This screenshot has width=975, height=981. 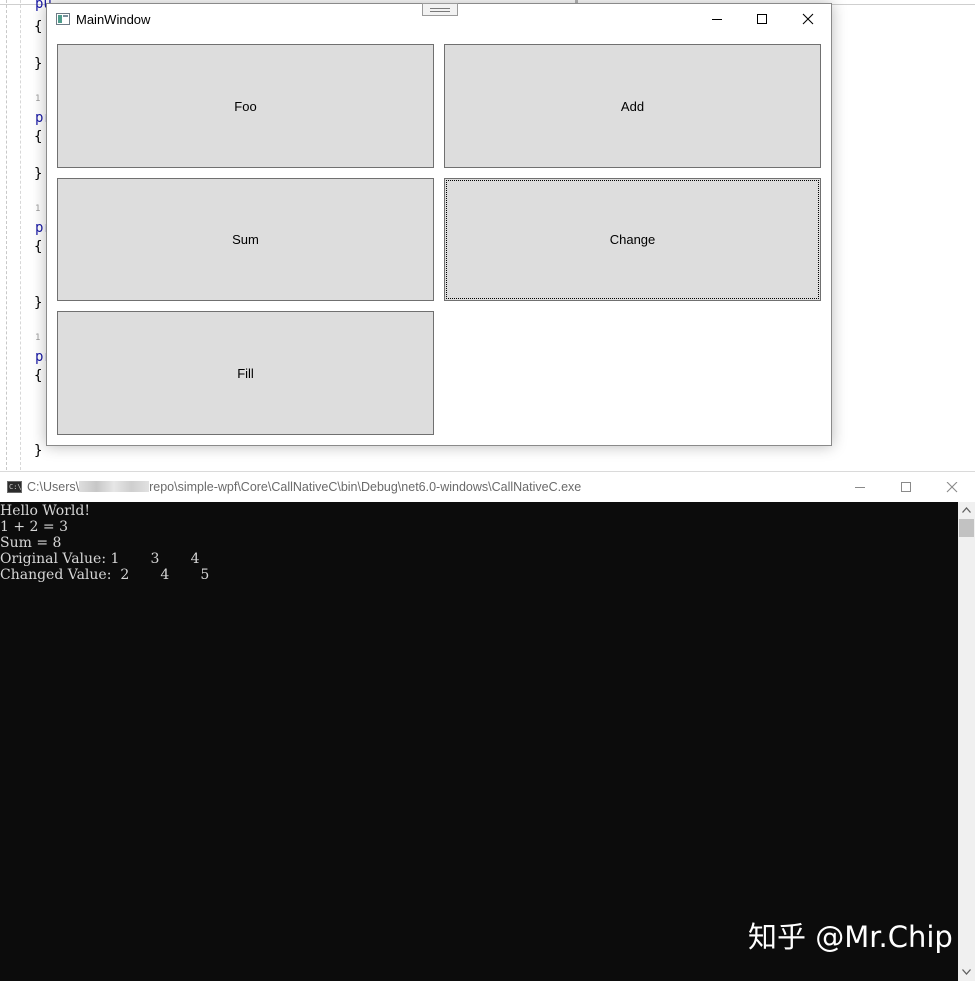 I want to click on console-close-button, so click(x=952, y=487).